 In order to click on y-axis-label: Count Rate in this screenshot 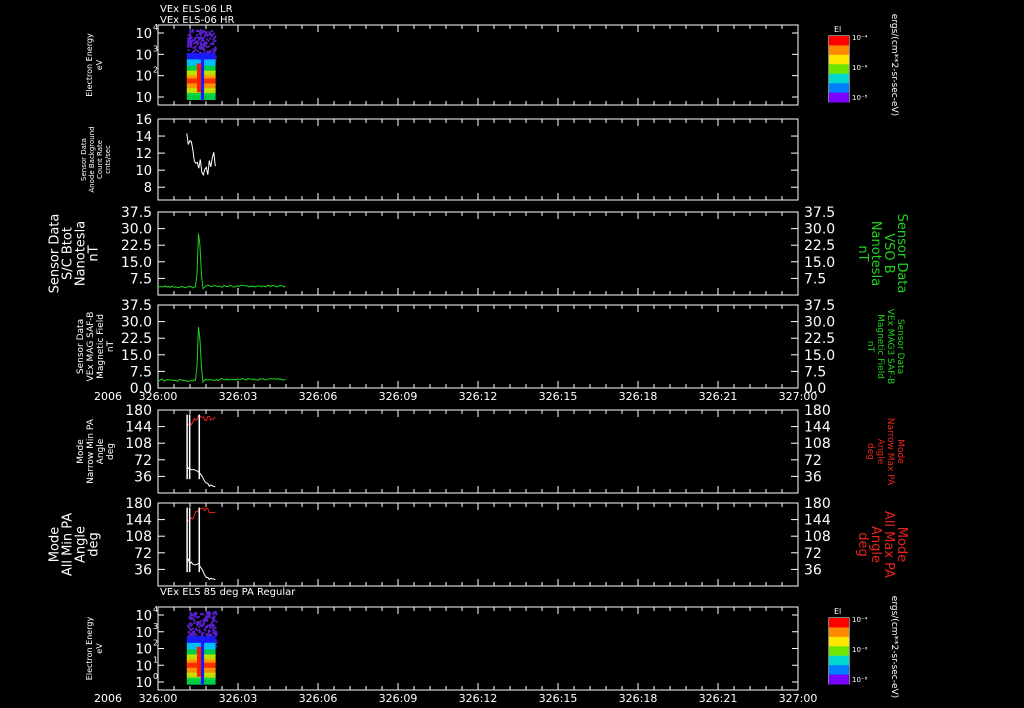, I will do `click(100, 159)`.